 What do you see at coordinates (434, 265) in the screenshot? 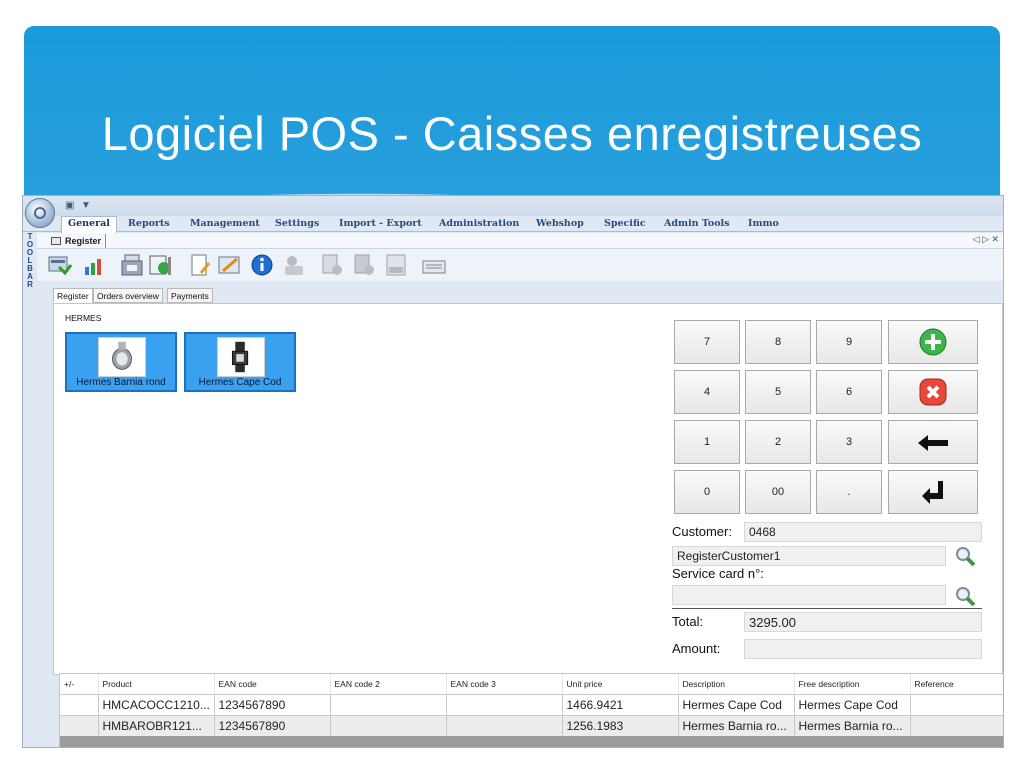
I see `keyboard-icon` at bounding box center [434, 265].